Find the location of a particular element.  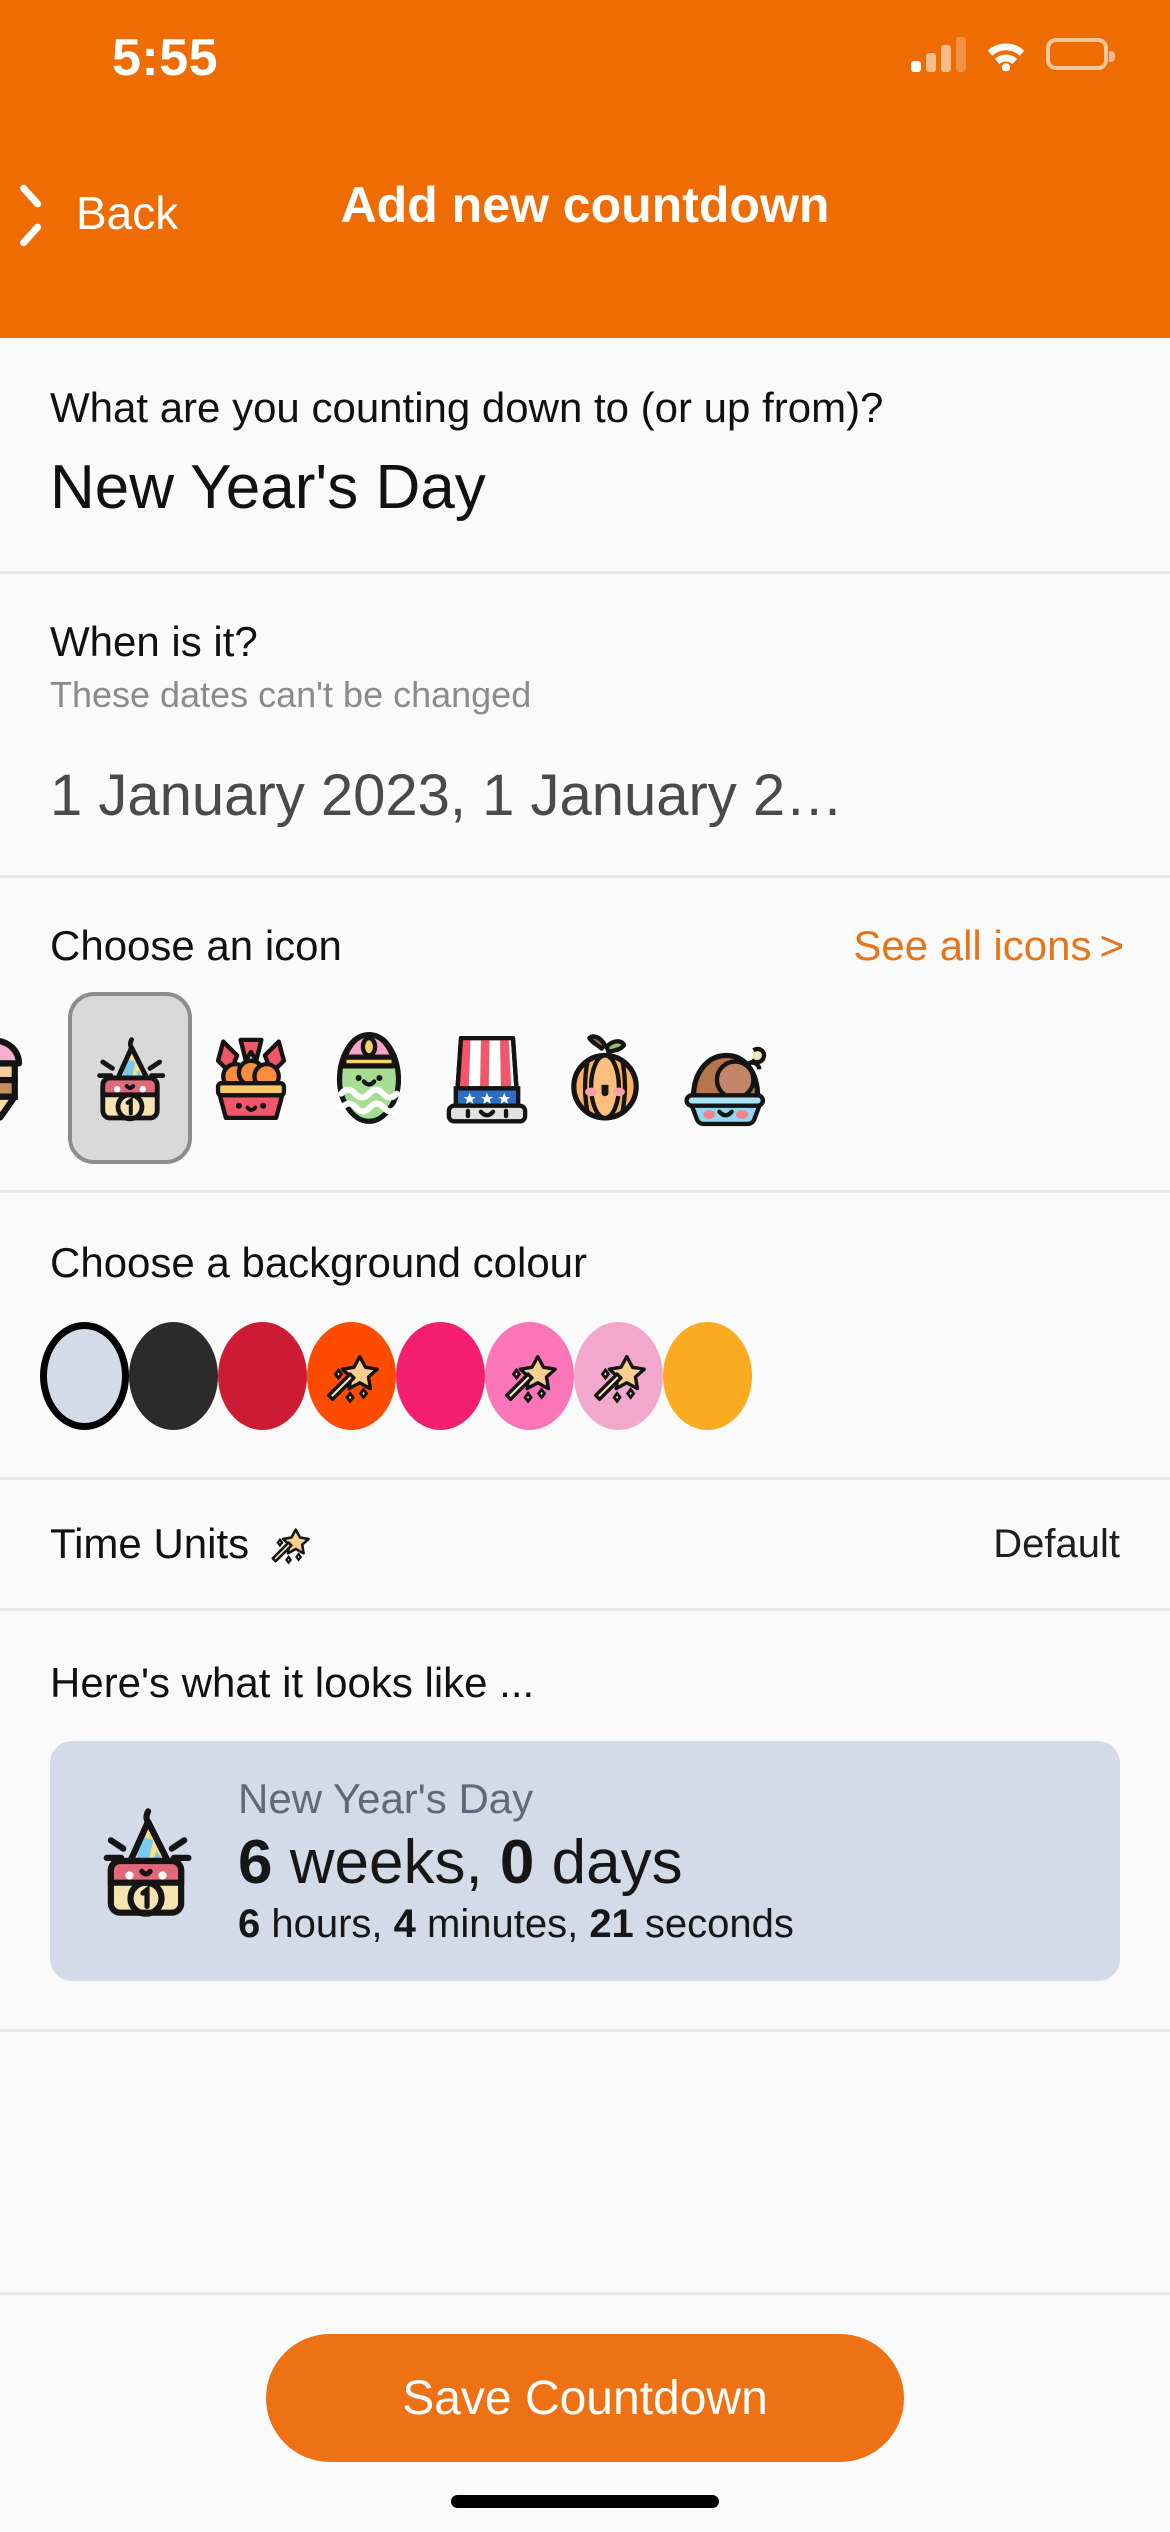

swatch-crimson is located at coordinates (262, 1376).